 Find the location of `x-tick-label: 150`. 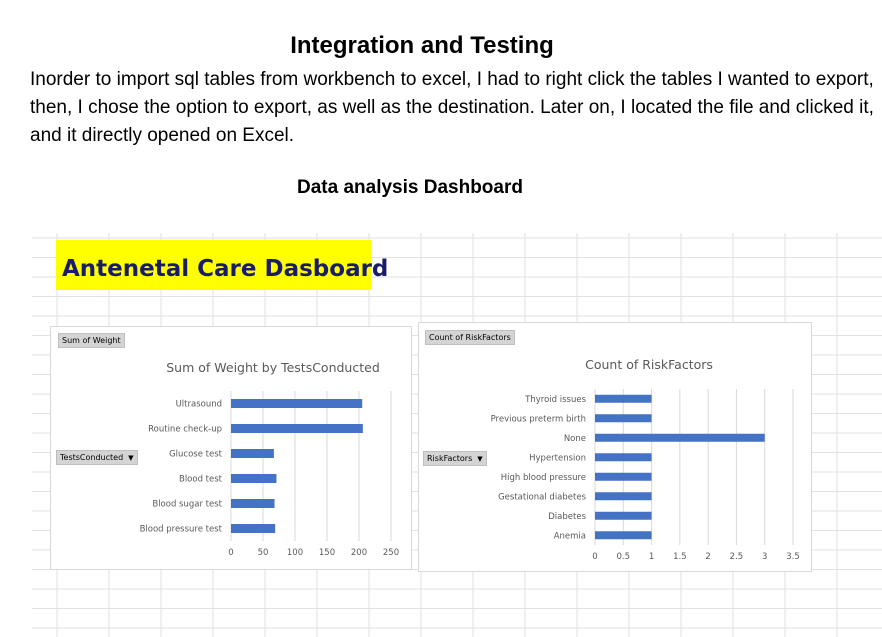

x-tick-label: 150 is located at coordinates (327, 553).